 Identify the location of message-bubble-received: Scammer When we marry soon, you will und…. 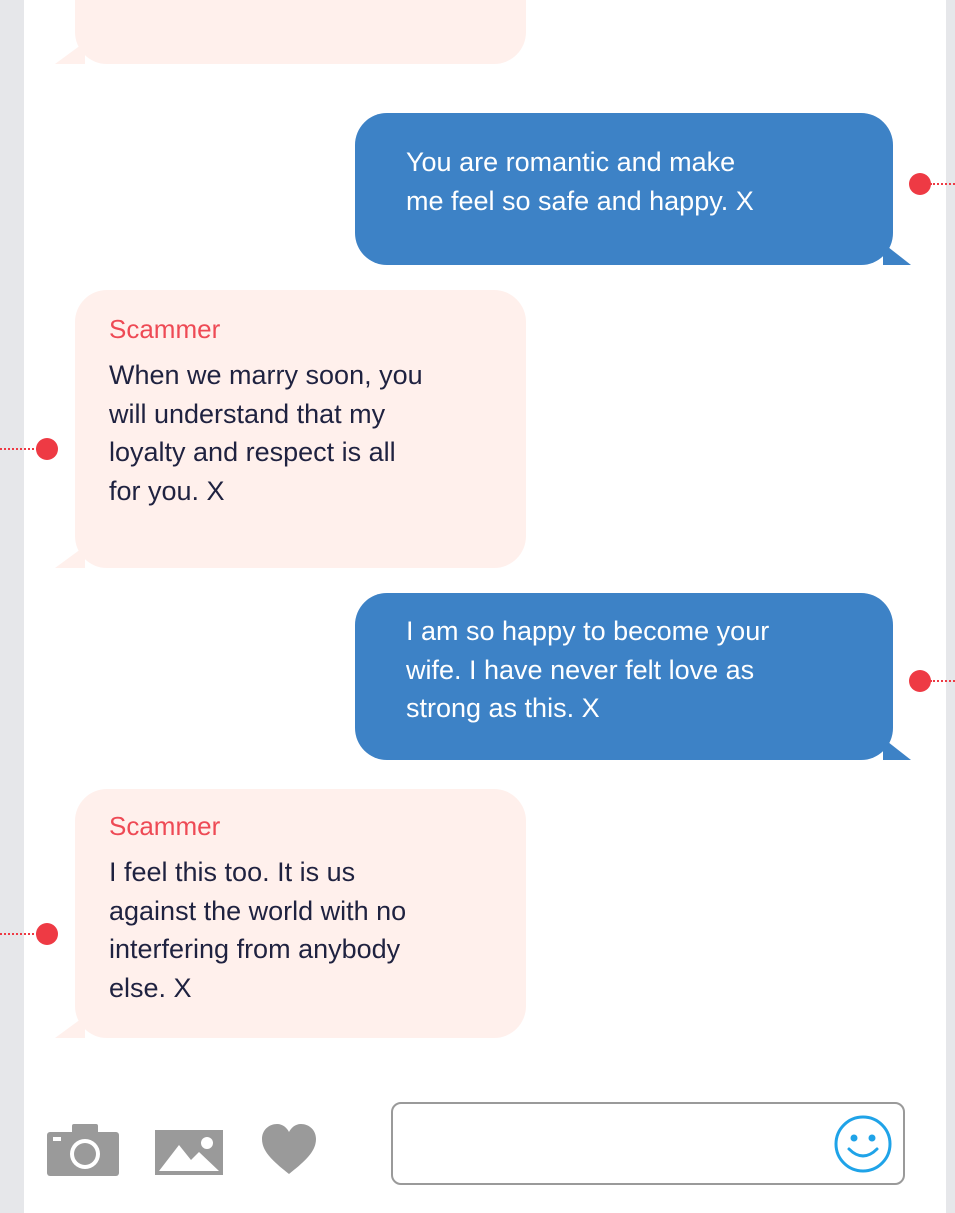
(290, 429).